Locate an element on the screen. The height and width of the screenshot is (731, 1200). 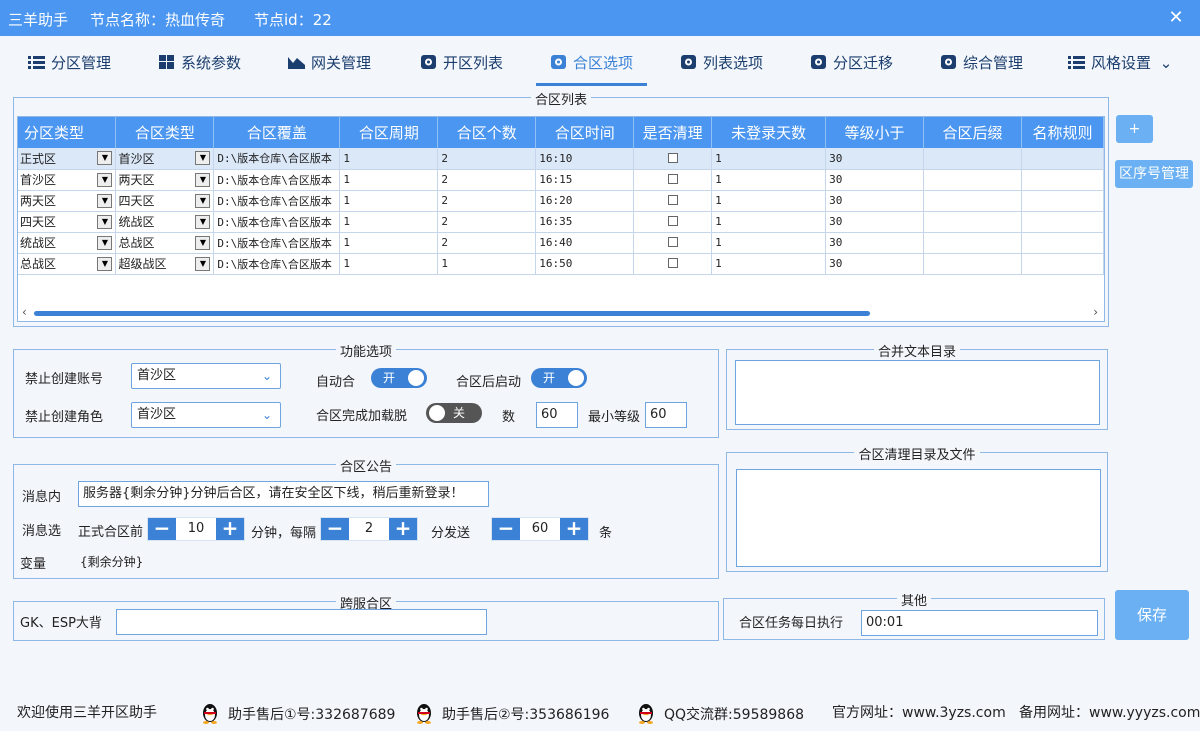
no-create-account-select: 首沙区 ⌄ is located at coordinates (206, 376).